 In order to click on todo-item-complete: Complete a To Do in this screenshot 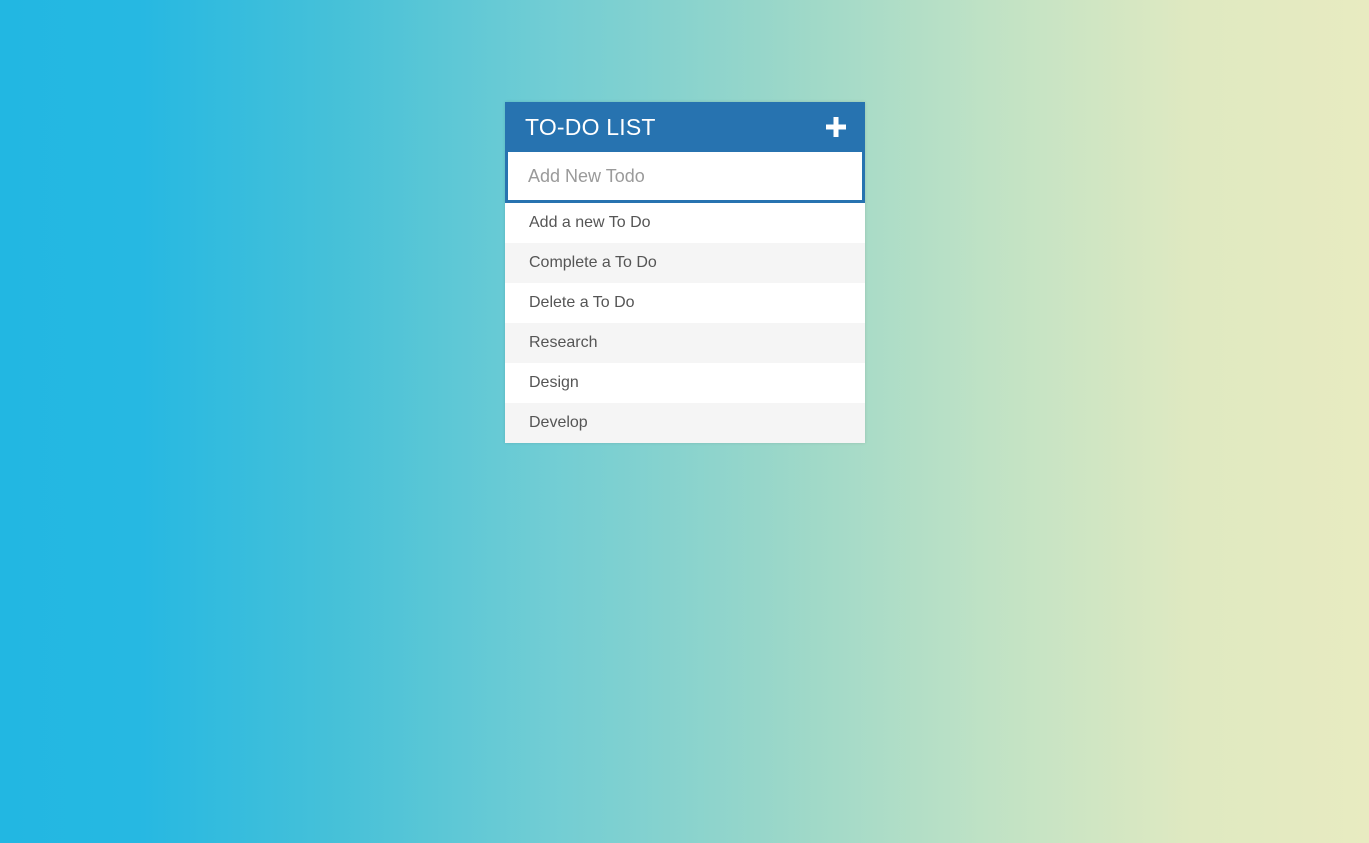, I will do `click(685, 263)`.